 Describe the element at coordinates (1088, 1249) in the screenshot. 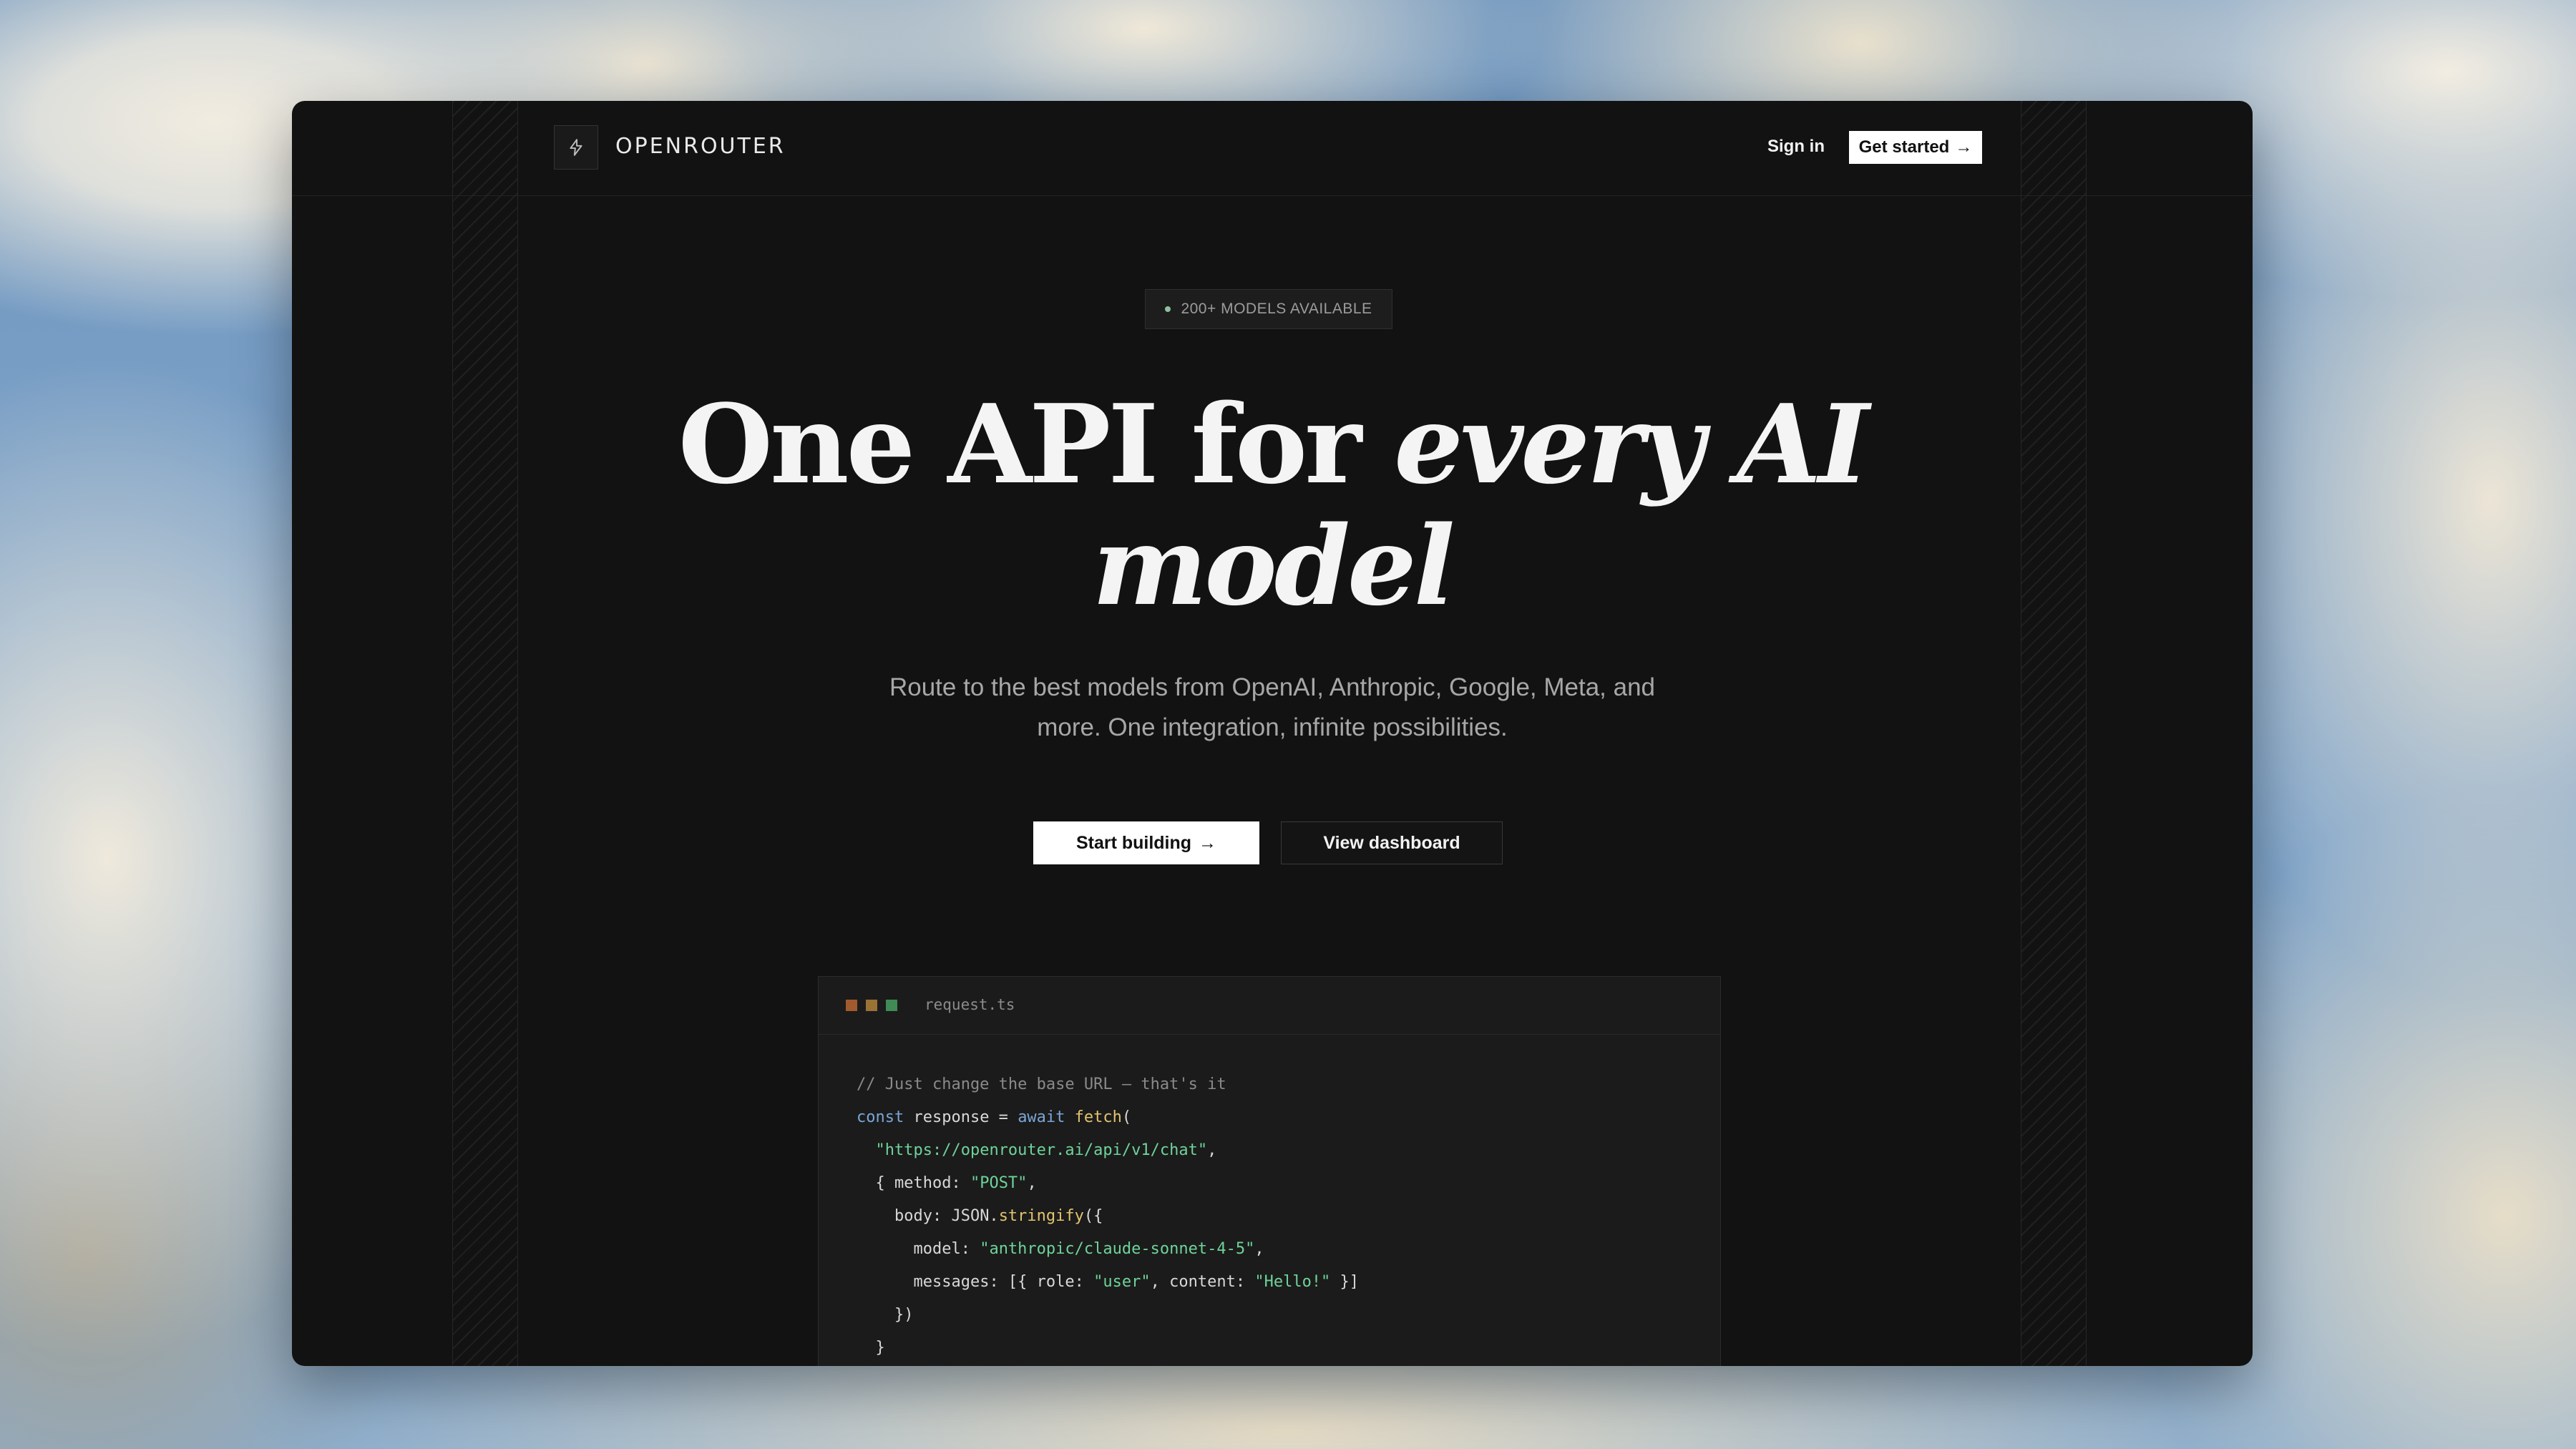

I see `code-line: model: "anthropic/claude-sonnet-4-5",` at that location.